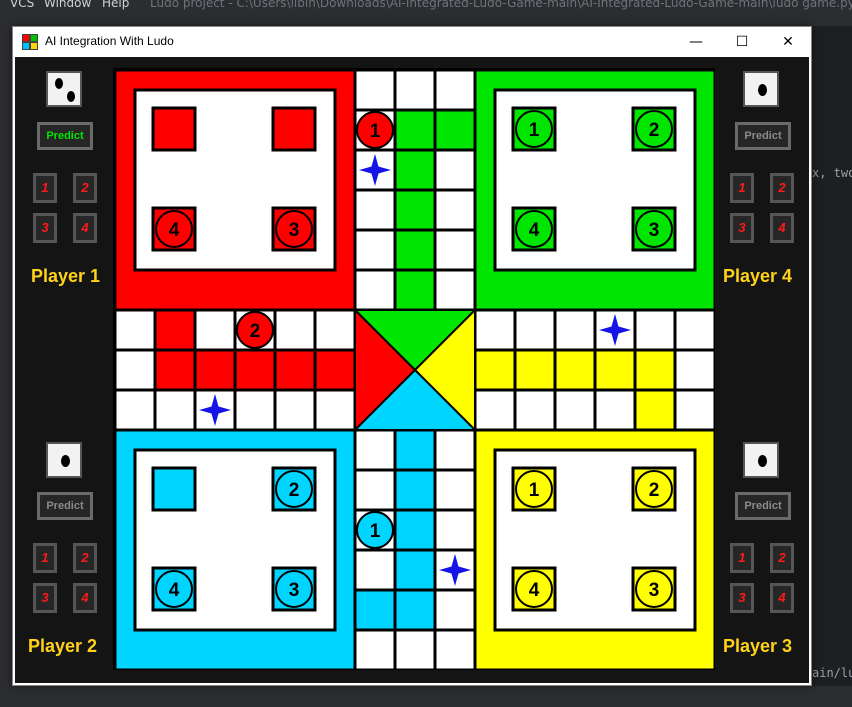 The image size is (852, 707). What do you see at coordinates (64, 89) in the screenshot?
I see `p1-dice` at bounding box center [64, 89].